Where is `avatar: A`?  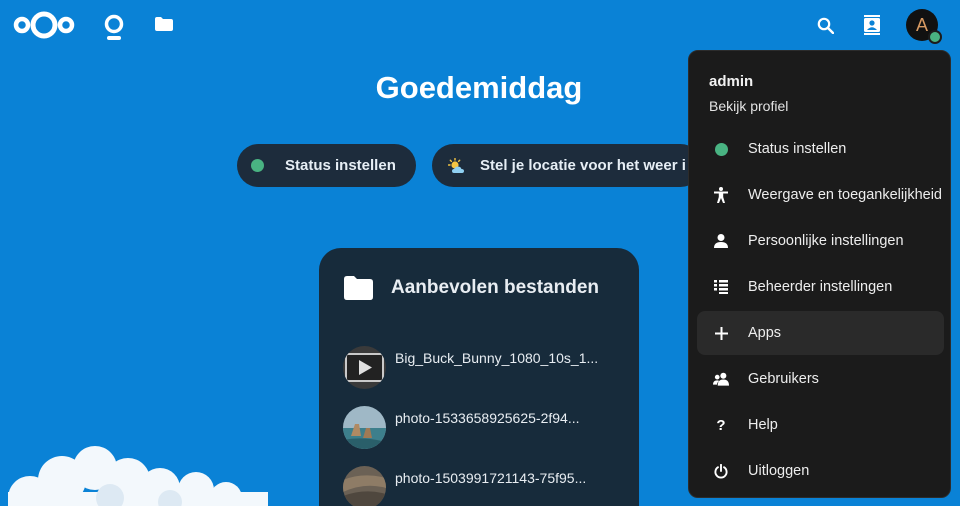 avatar: A is located at coordinates (924, 26).